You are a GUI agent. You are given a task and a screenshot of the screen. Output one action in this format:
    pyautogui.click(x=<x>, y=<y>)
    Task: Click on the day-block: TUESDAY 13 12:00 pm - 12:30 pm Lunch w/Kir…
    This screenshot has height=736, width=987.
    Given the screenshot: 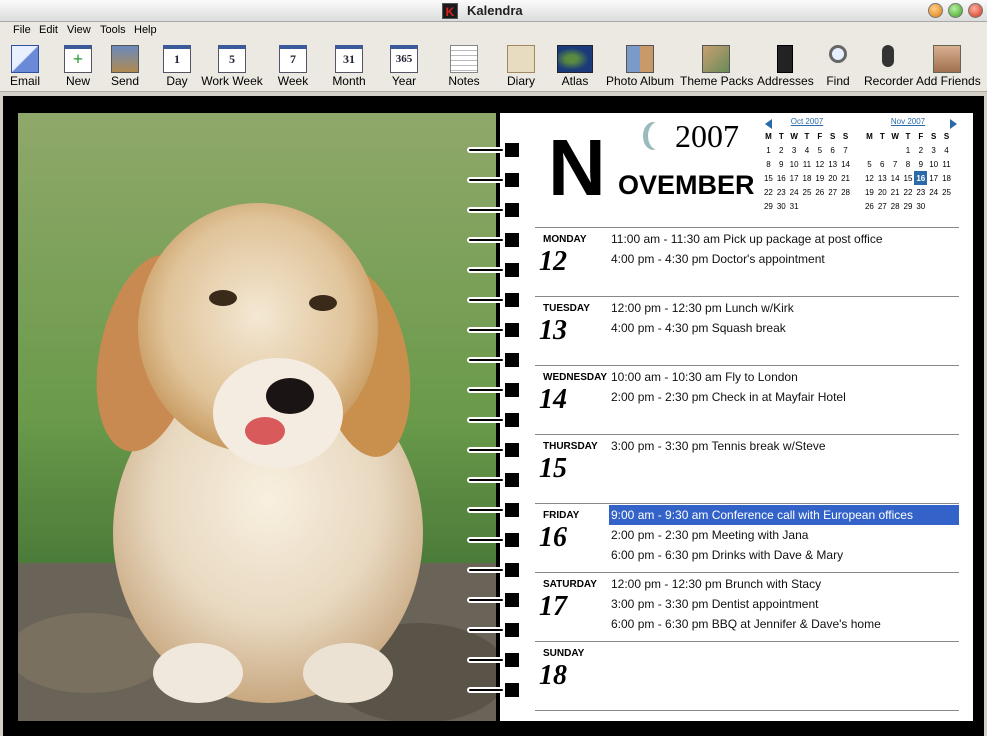 What is the action you would take?
    pyautogui.click(x=747, y=330)
    